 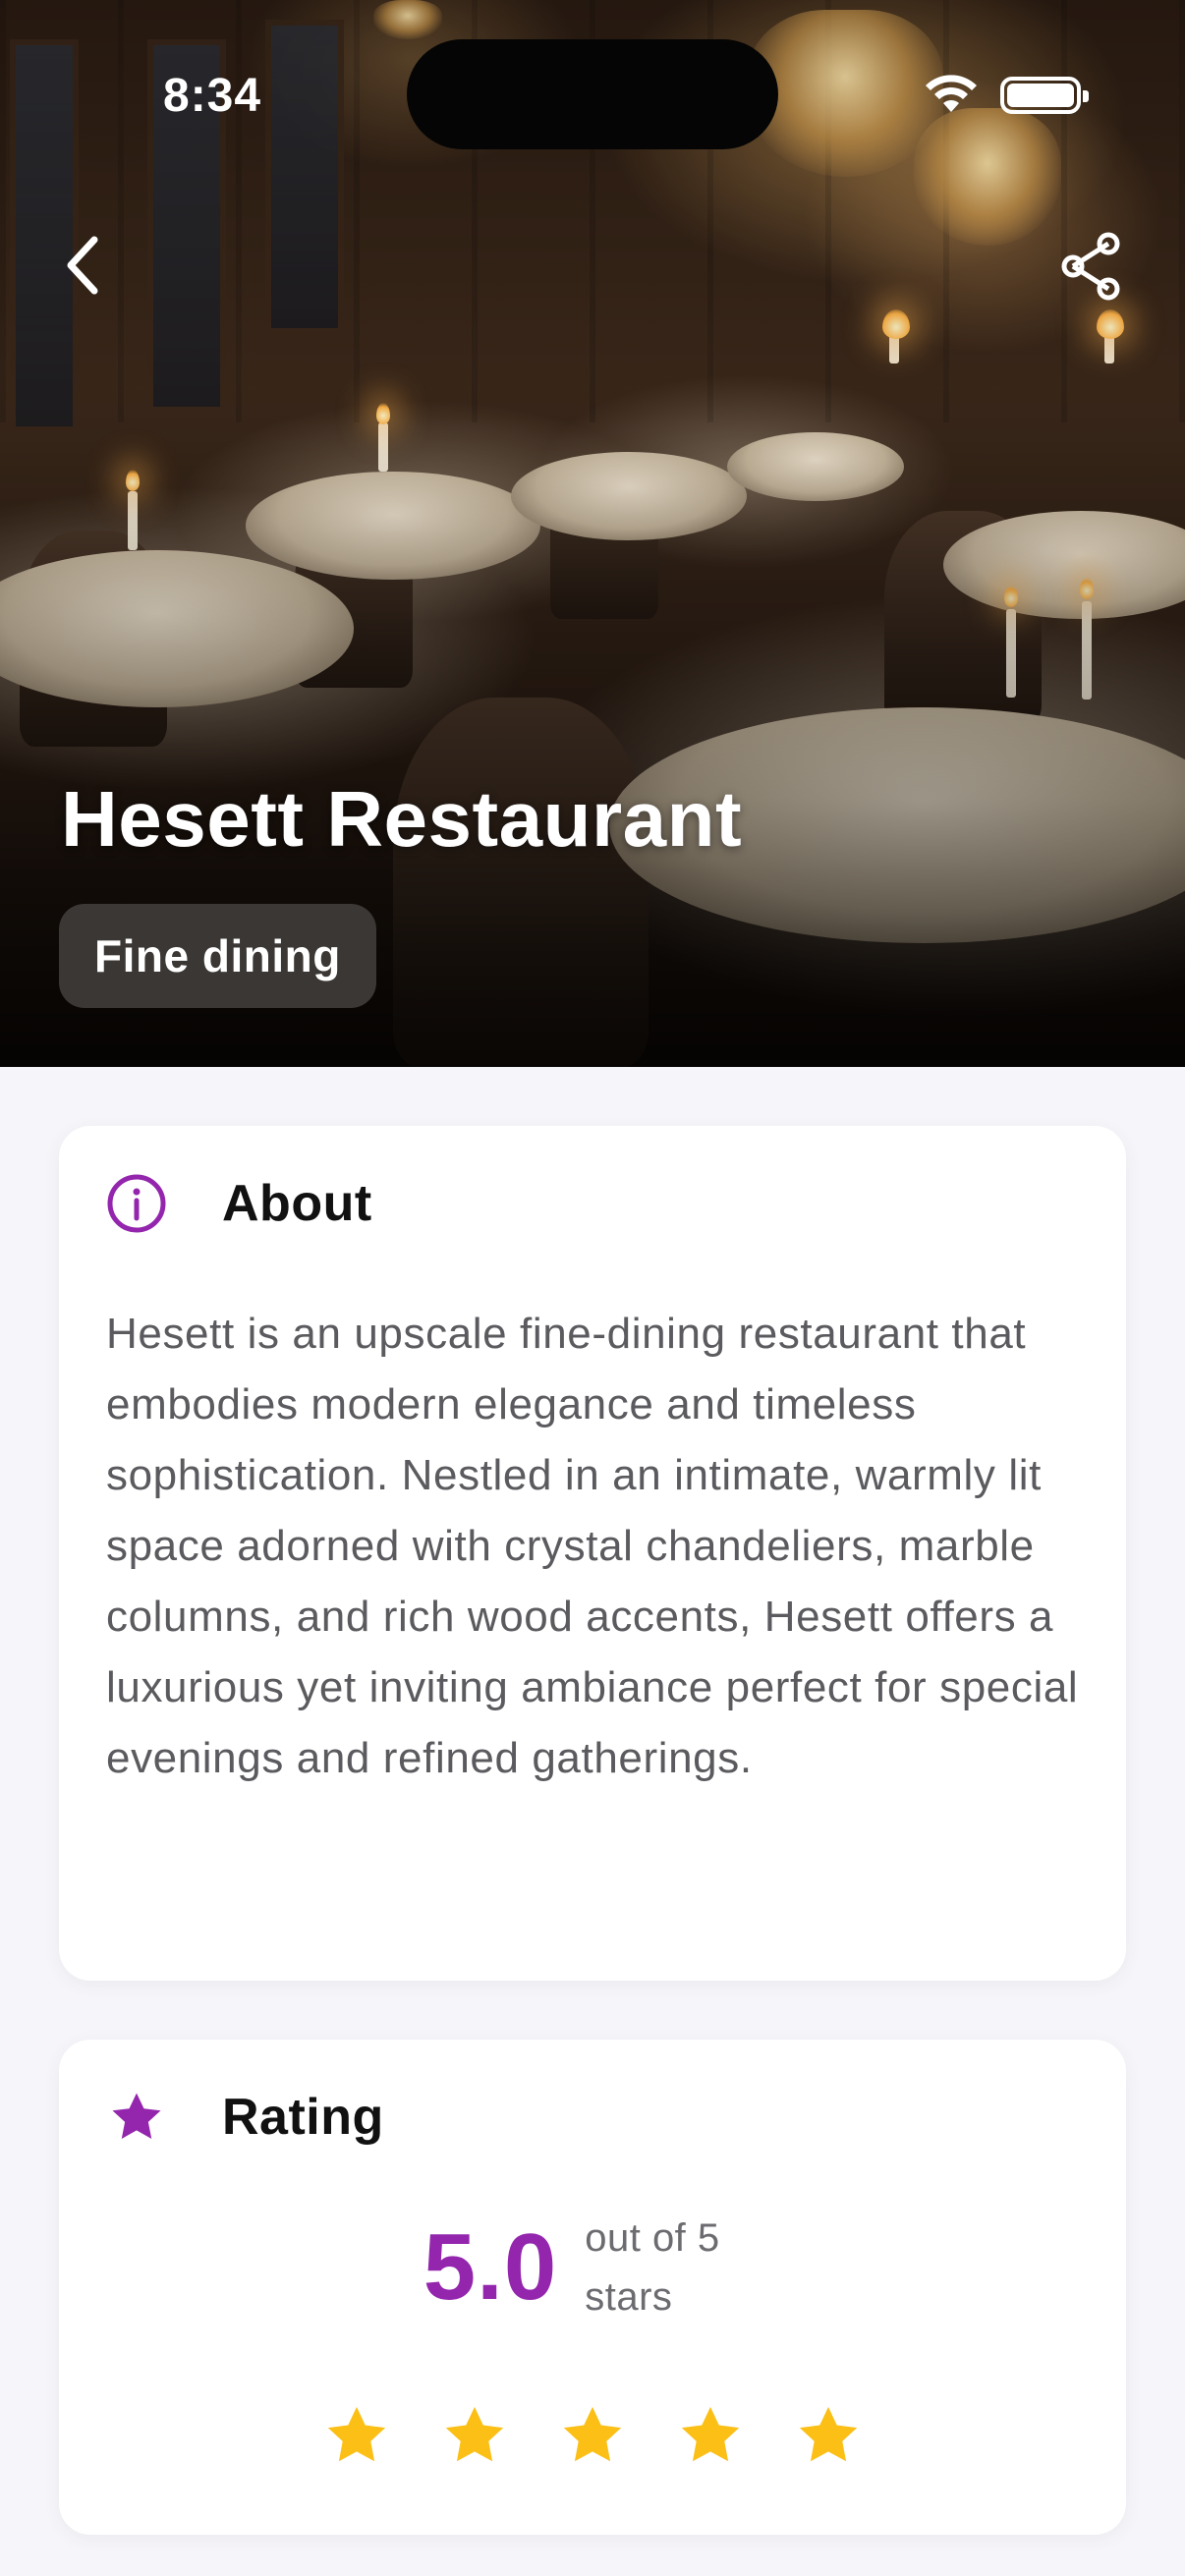 I want to click on info-icon, so click(x=136, y=1203).